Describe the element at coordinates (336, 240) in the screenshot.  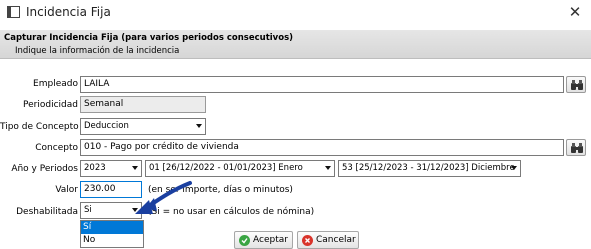
I see `cancelar-label: Cancelar` at that location.